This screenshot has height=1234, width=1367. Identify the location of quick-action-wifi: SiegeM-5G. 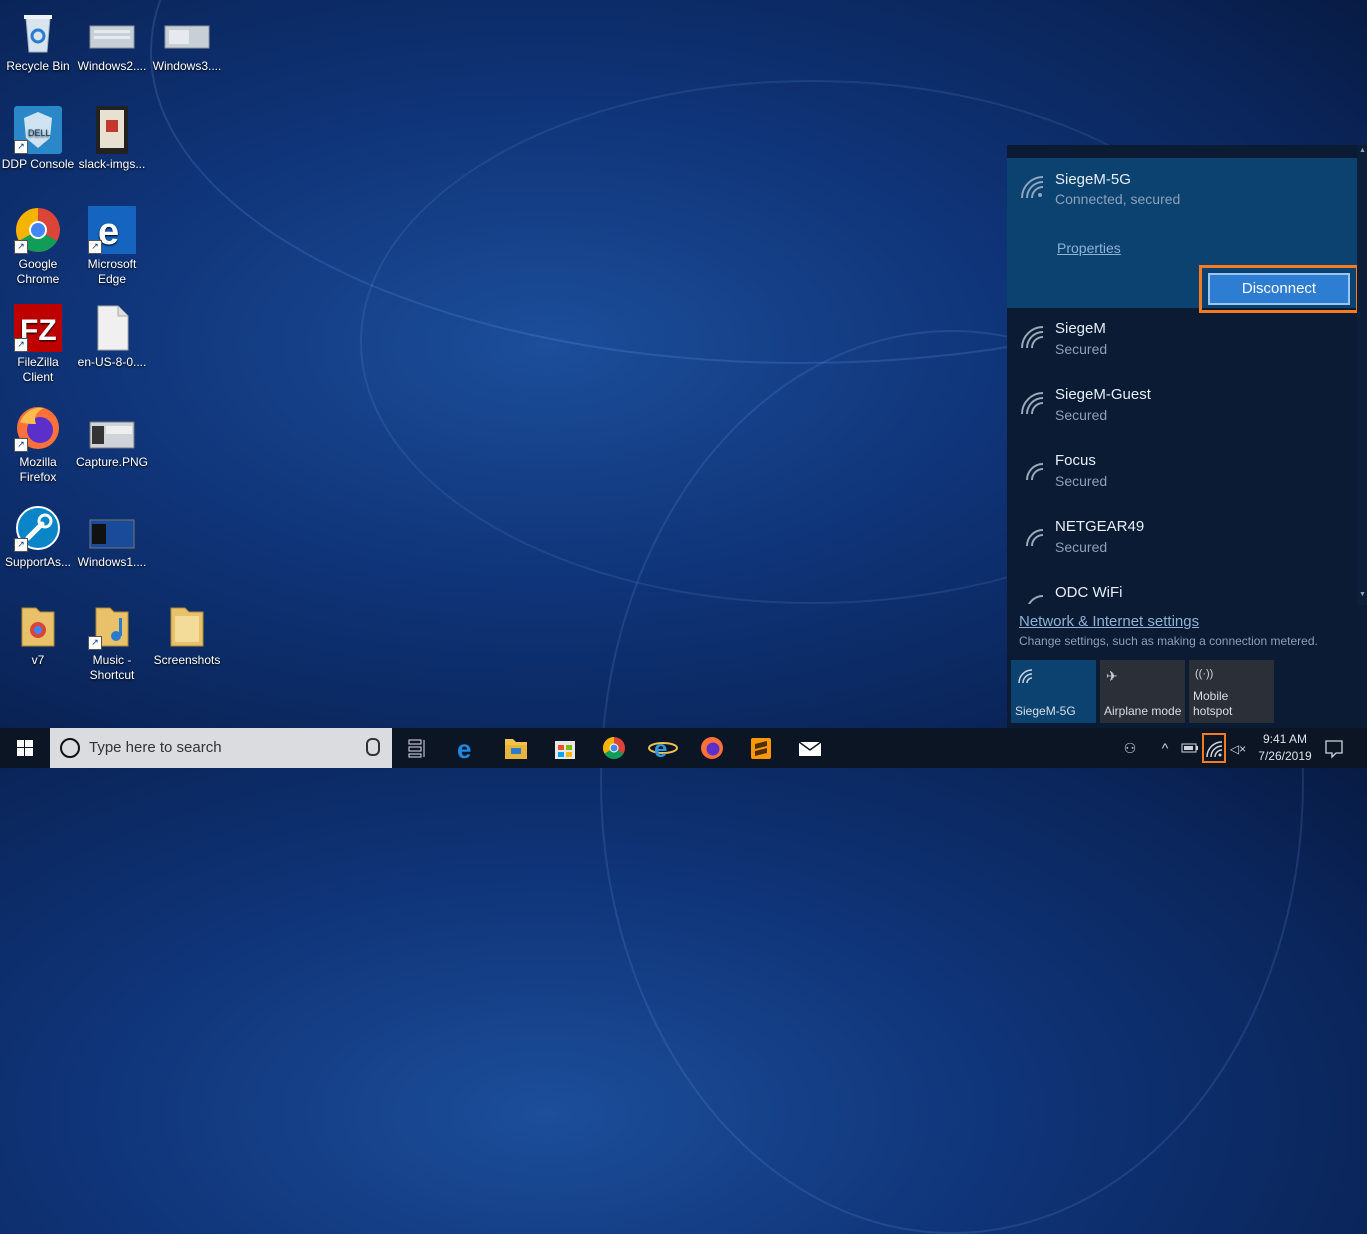
(1053, 691).